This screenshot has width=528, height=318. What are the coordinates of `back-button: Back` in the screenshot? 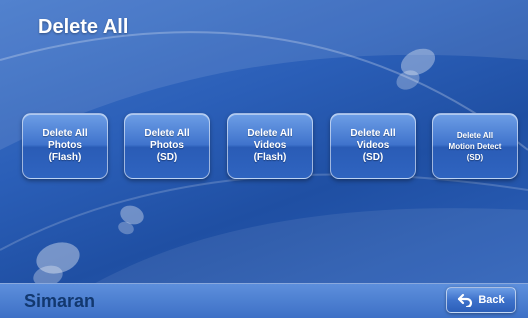 It's located at (481, 300).